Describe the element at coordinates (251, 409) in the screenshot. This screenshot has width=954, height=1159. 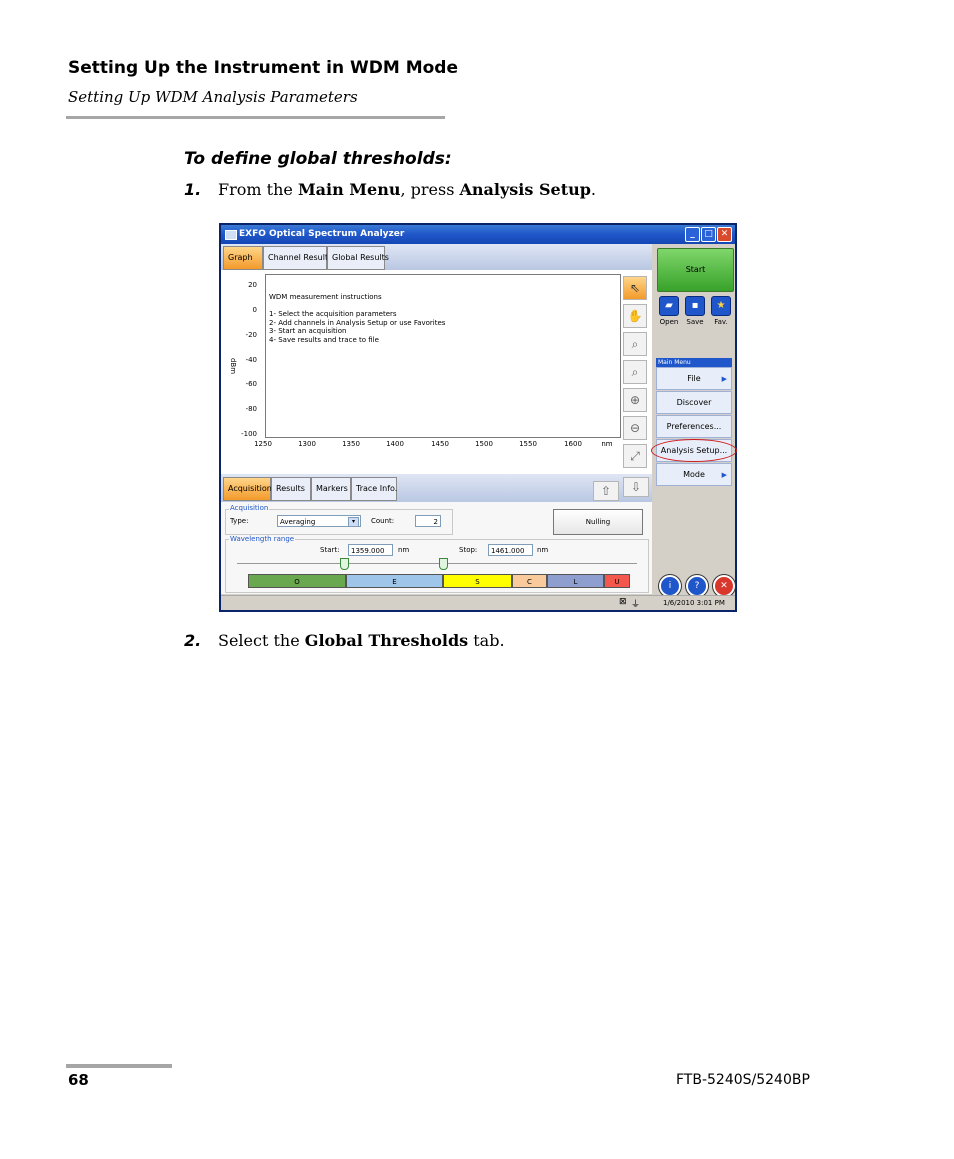
I see `y-tick: -80` at that location.